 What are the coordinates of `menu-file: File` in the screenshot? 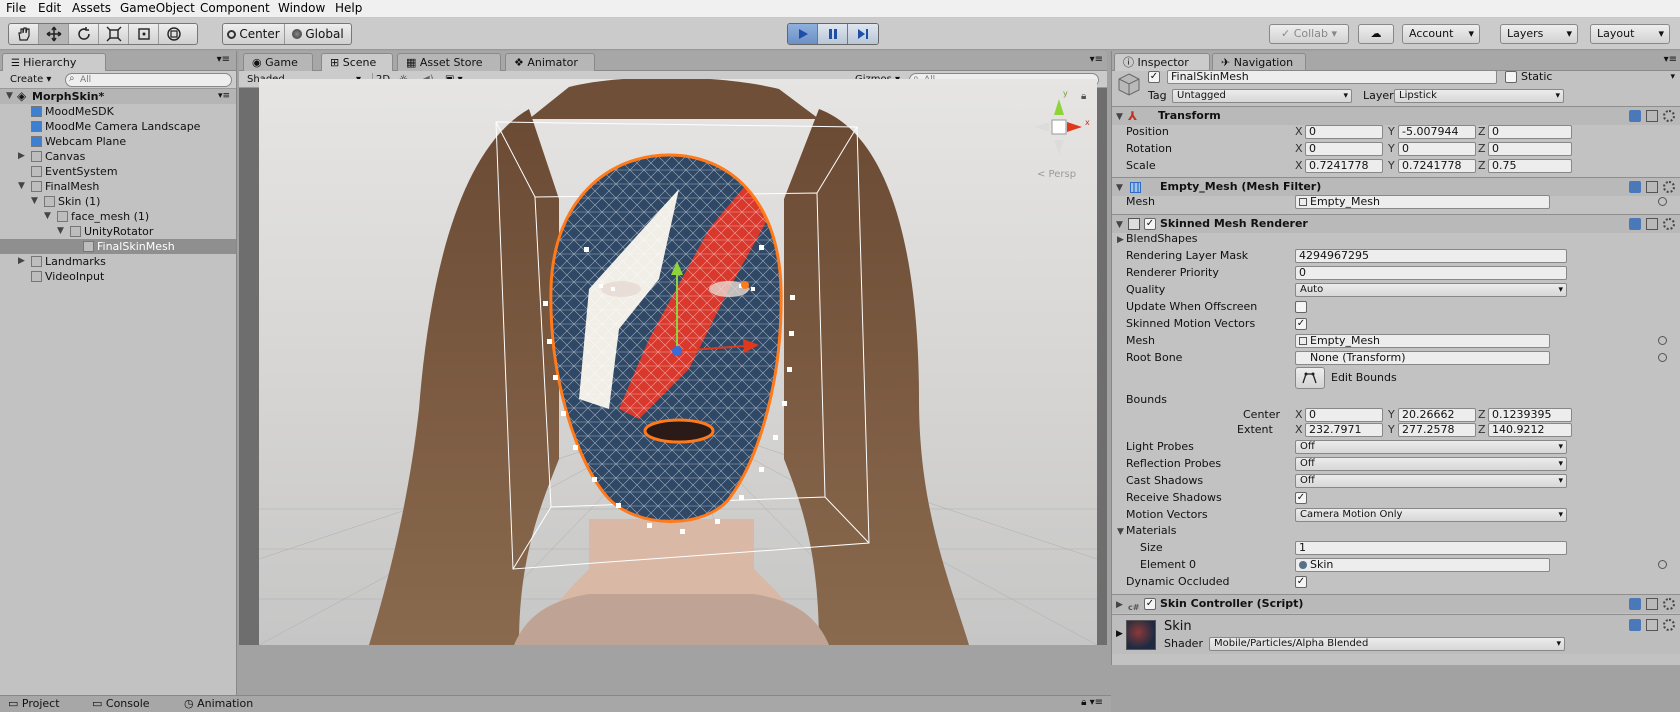 It's located at (16, 8).